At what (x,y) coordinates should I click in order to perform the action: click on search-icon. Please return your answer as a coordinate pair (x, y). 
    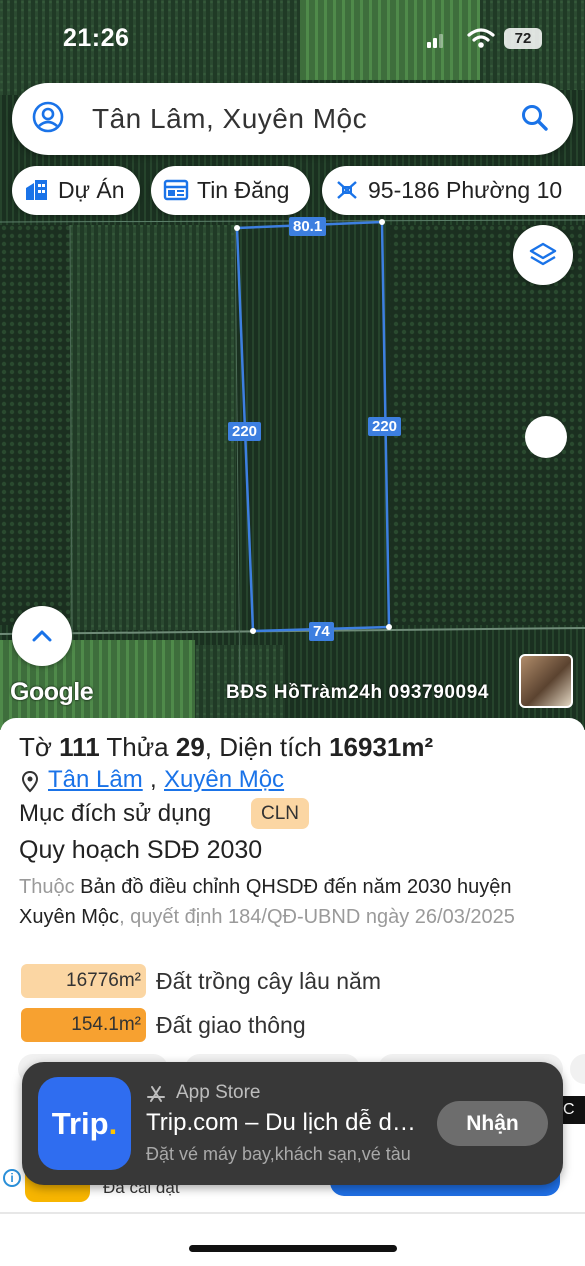
    Looking at the image, I should click on (535, 118).